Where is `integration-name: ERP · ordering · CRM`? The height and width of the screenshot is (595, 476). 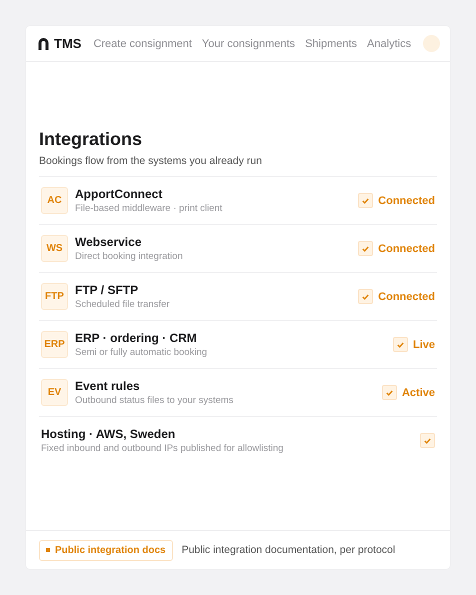
integration-name: ERP · ordering · CRM is located at coordinates (136, 338).